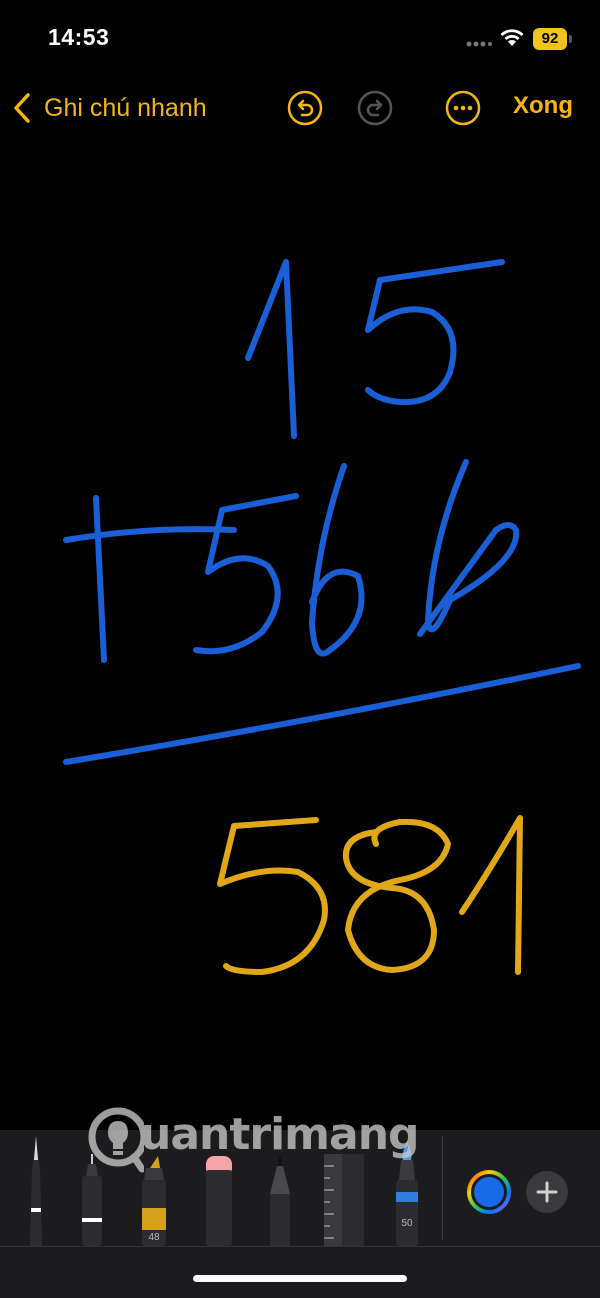 The width and height of the screenshot is (600, 1298). Describe the element at coordinates (570, 39) in the screenshot. I see `battery-tip` at that location.